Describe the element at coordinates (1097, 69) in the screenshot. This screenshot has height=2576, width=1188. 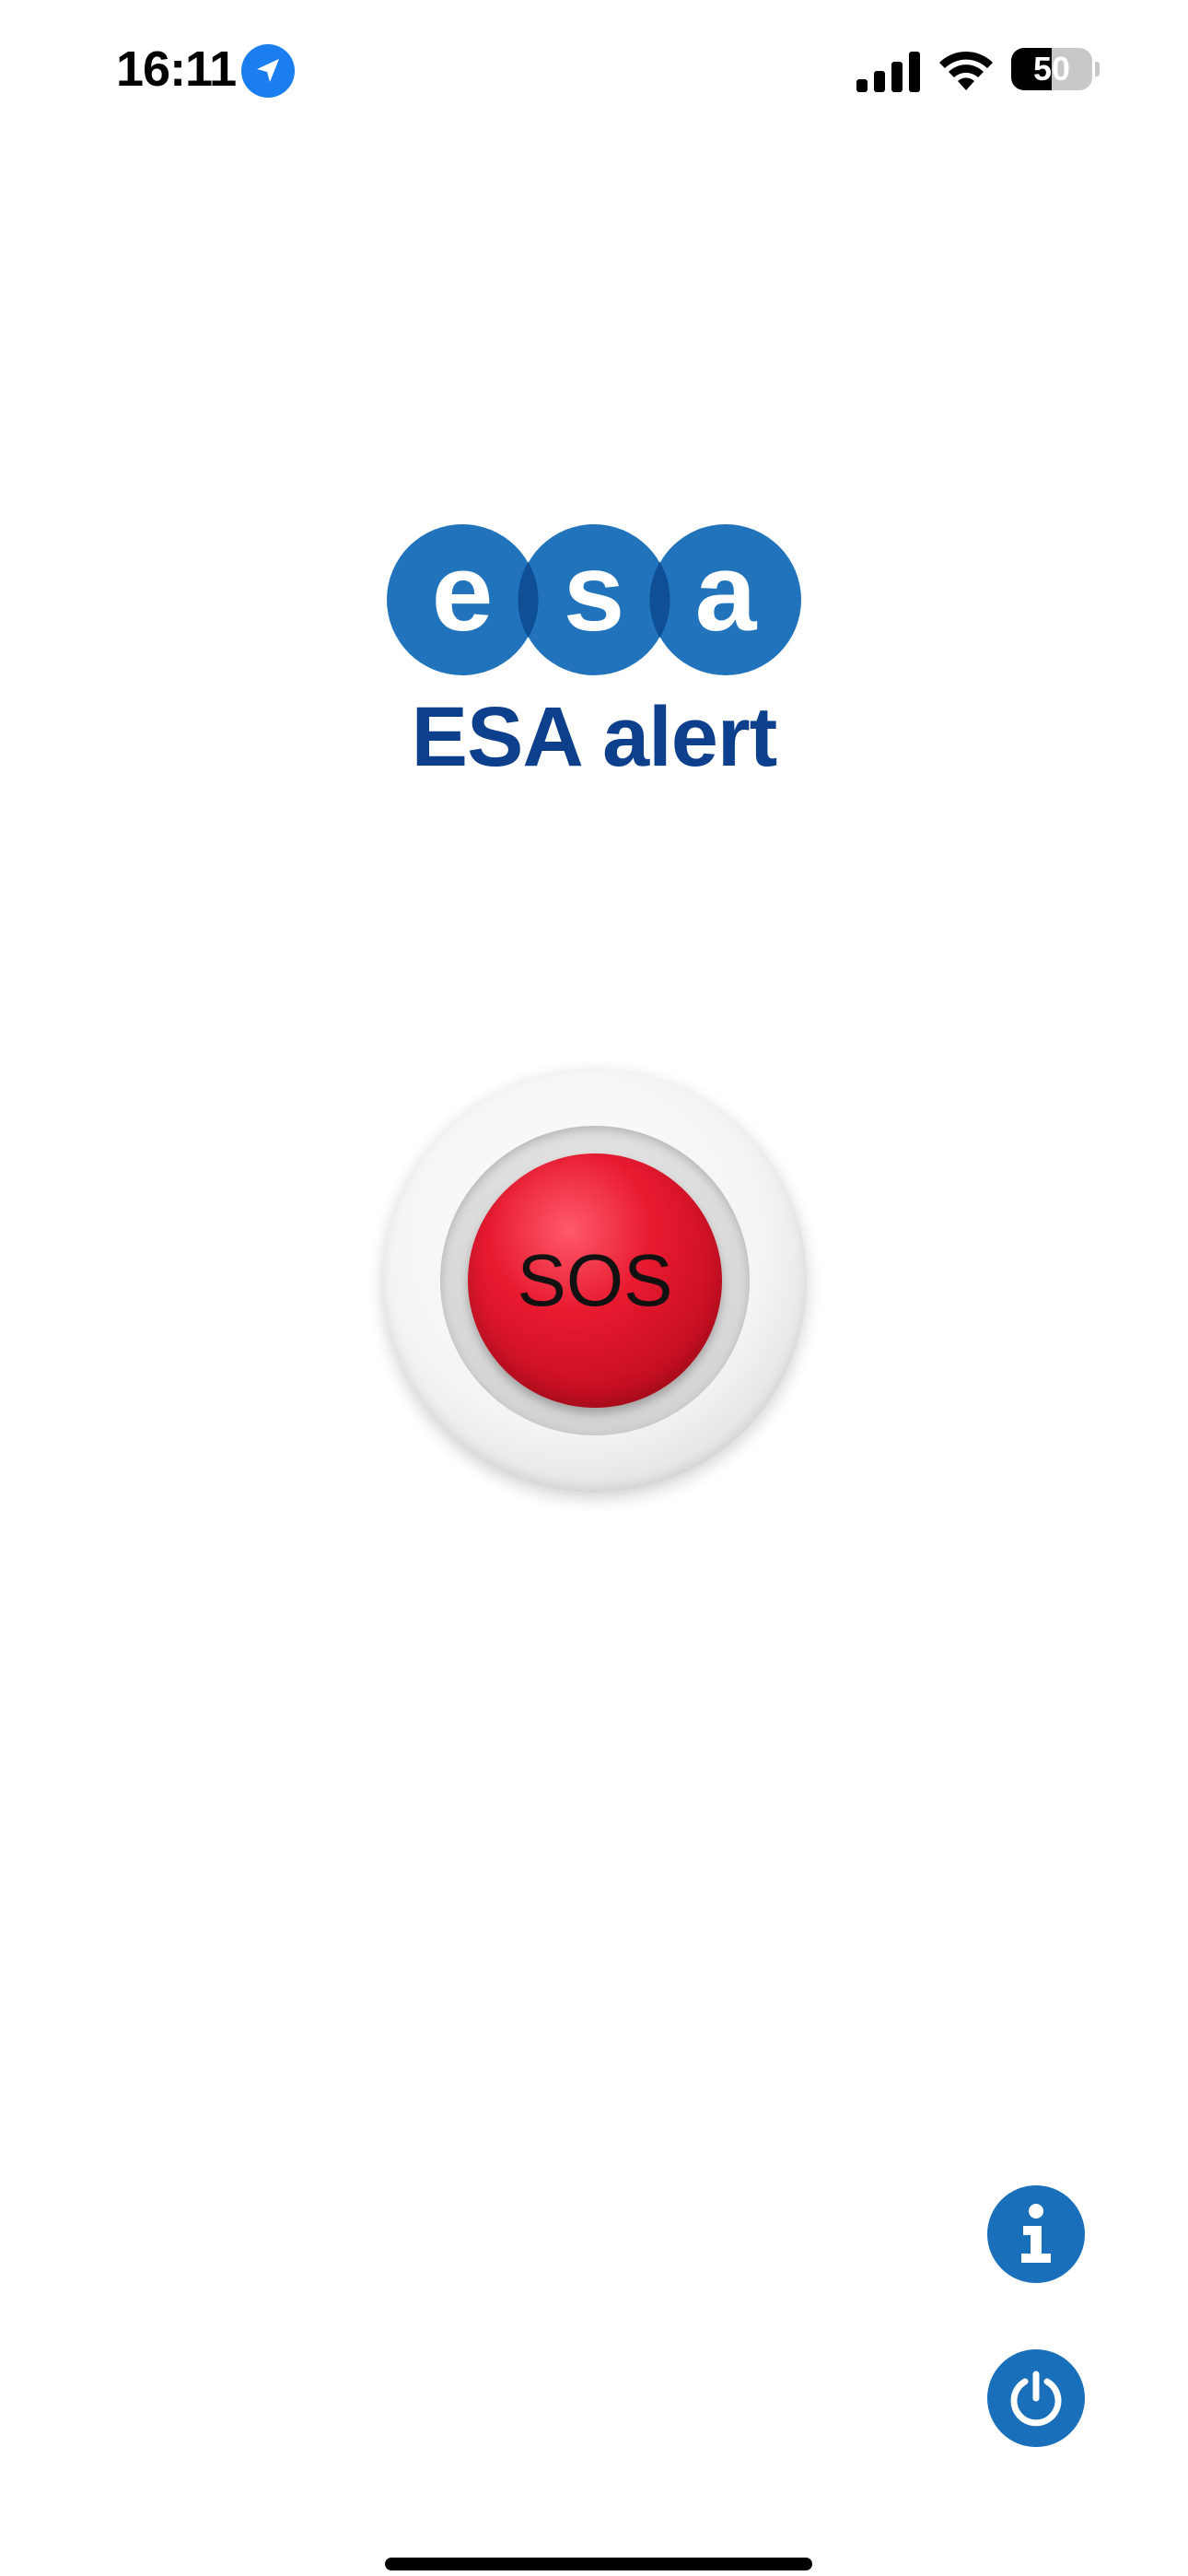
I see `battery-cap` at that location.